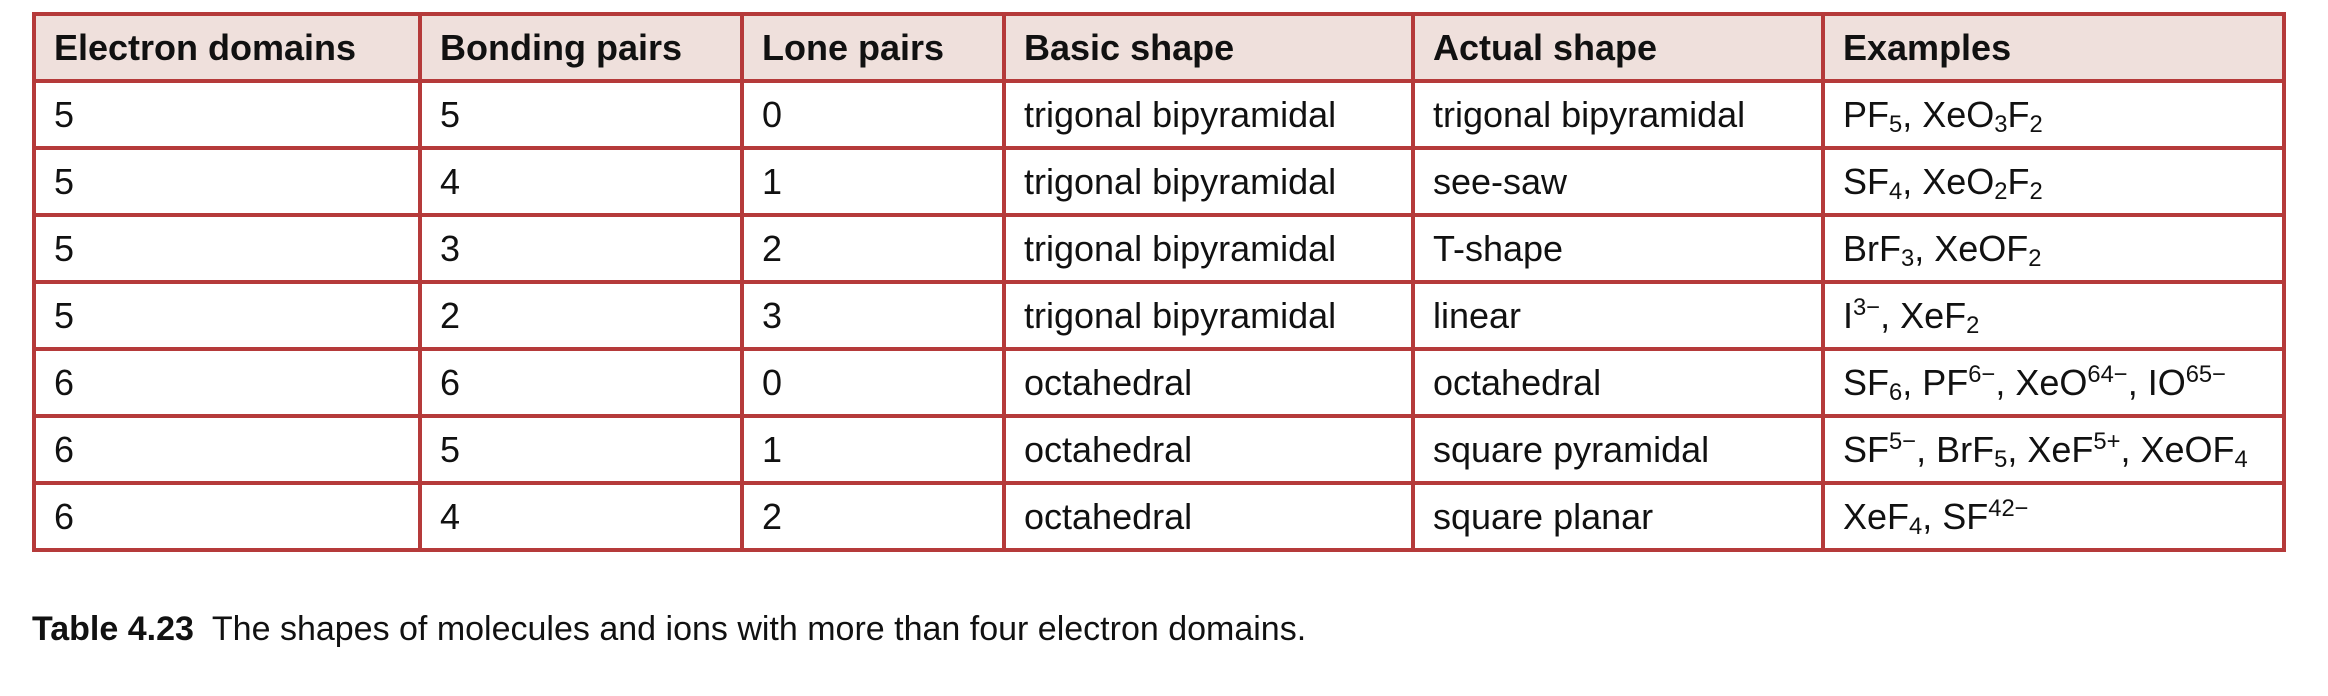  I want to click on cell-bonding-pairs: 3, so click(581, 248).